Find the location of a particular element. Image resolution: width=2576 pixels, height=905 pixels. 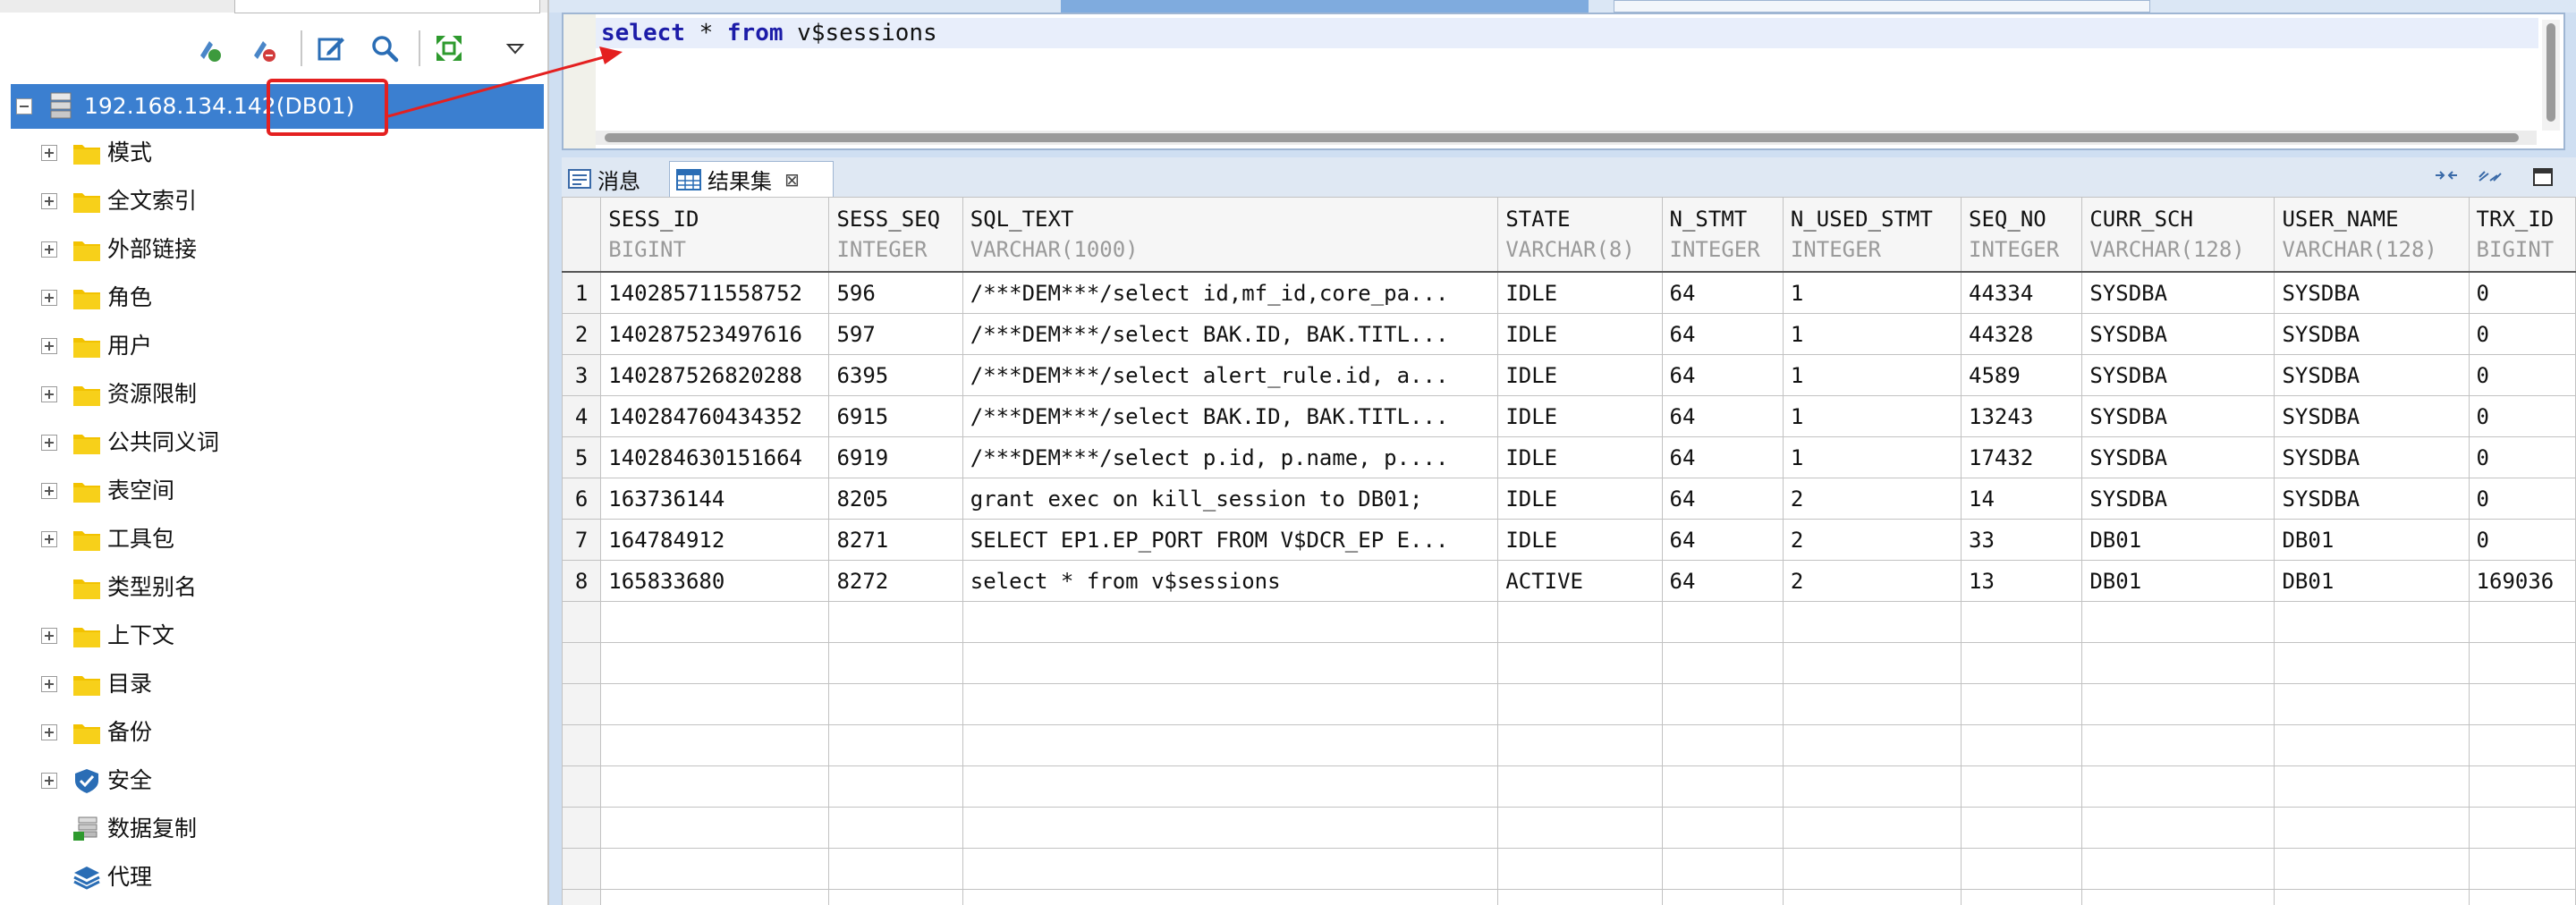

annotation-arrow is located at coordinates (505, 83).